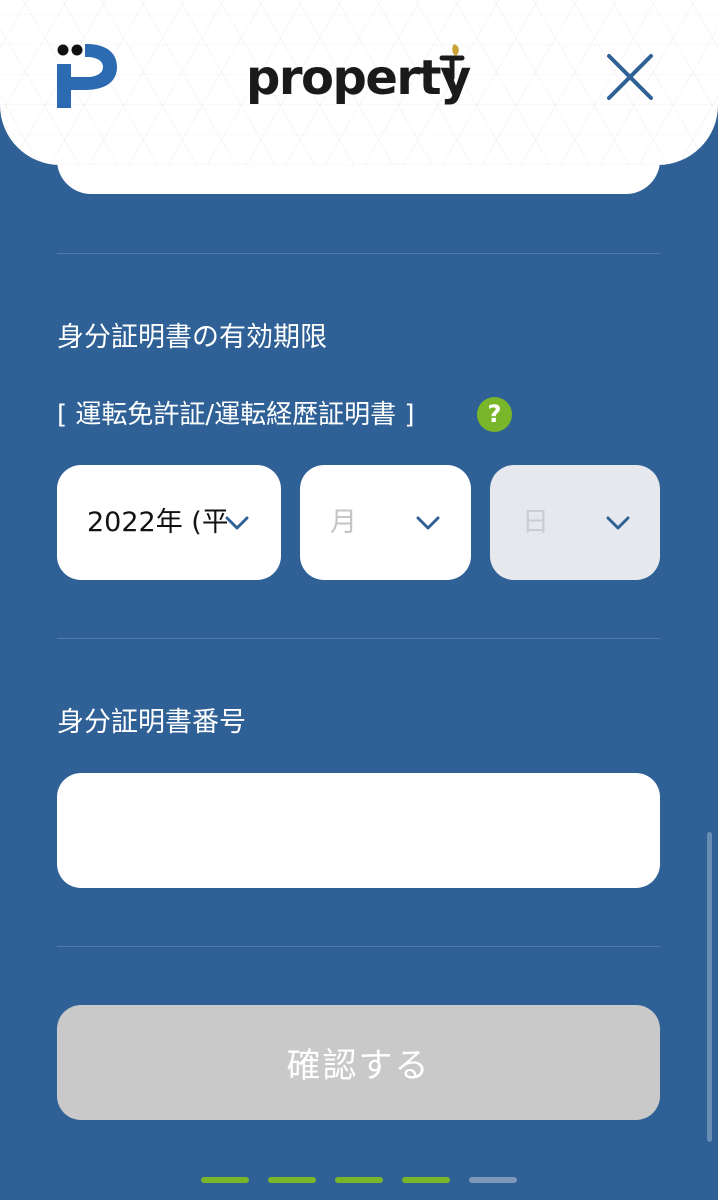  Describe the element at coordinates (343, 522) in the screenshot. I see `month-select-placeholder: 月` at that location.